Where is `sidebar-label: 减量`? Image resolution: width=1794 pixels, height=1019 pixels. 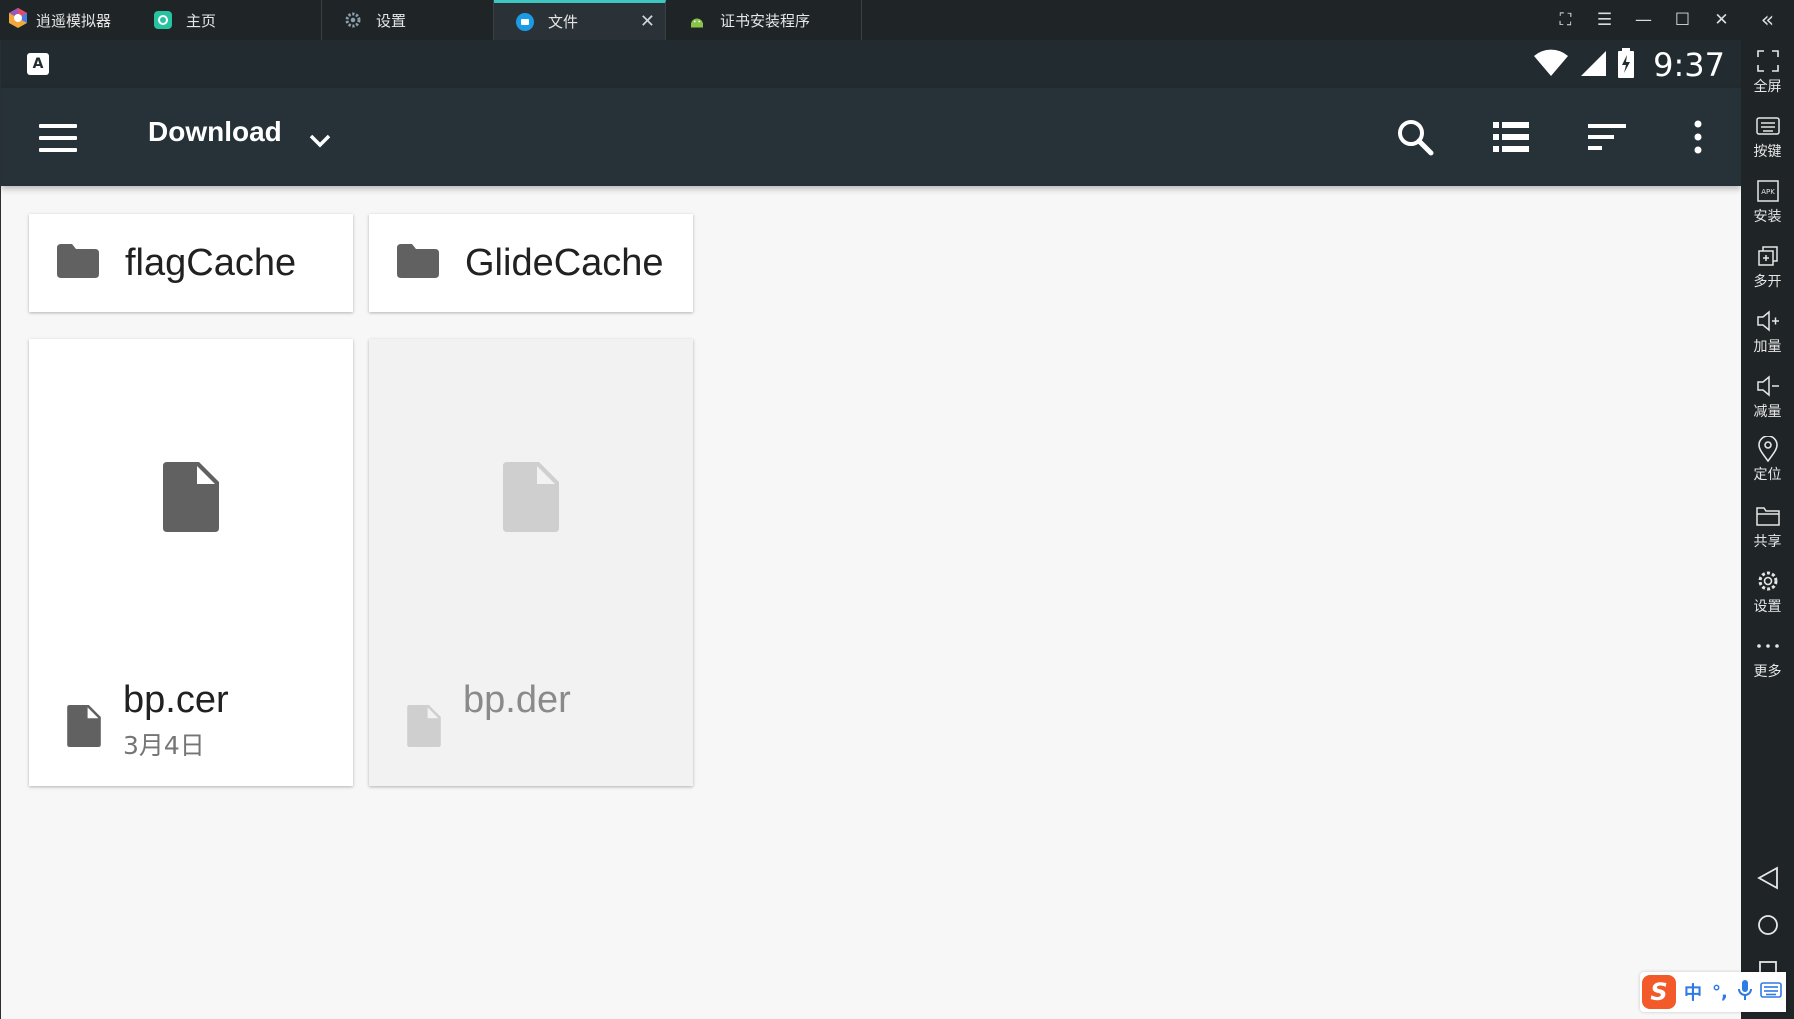 sidebar-label: 减量 is located at coordinates (1767, 412).